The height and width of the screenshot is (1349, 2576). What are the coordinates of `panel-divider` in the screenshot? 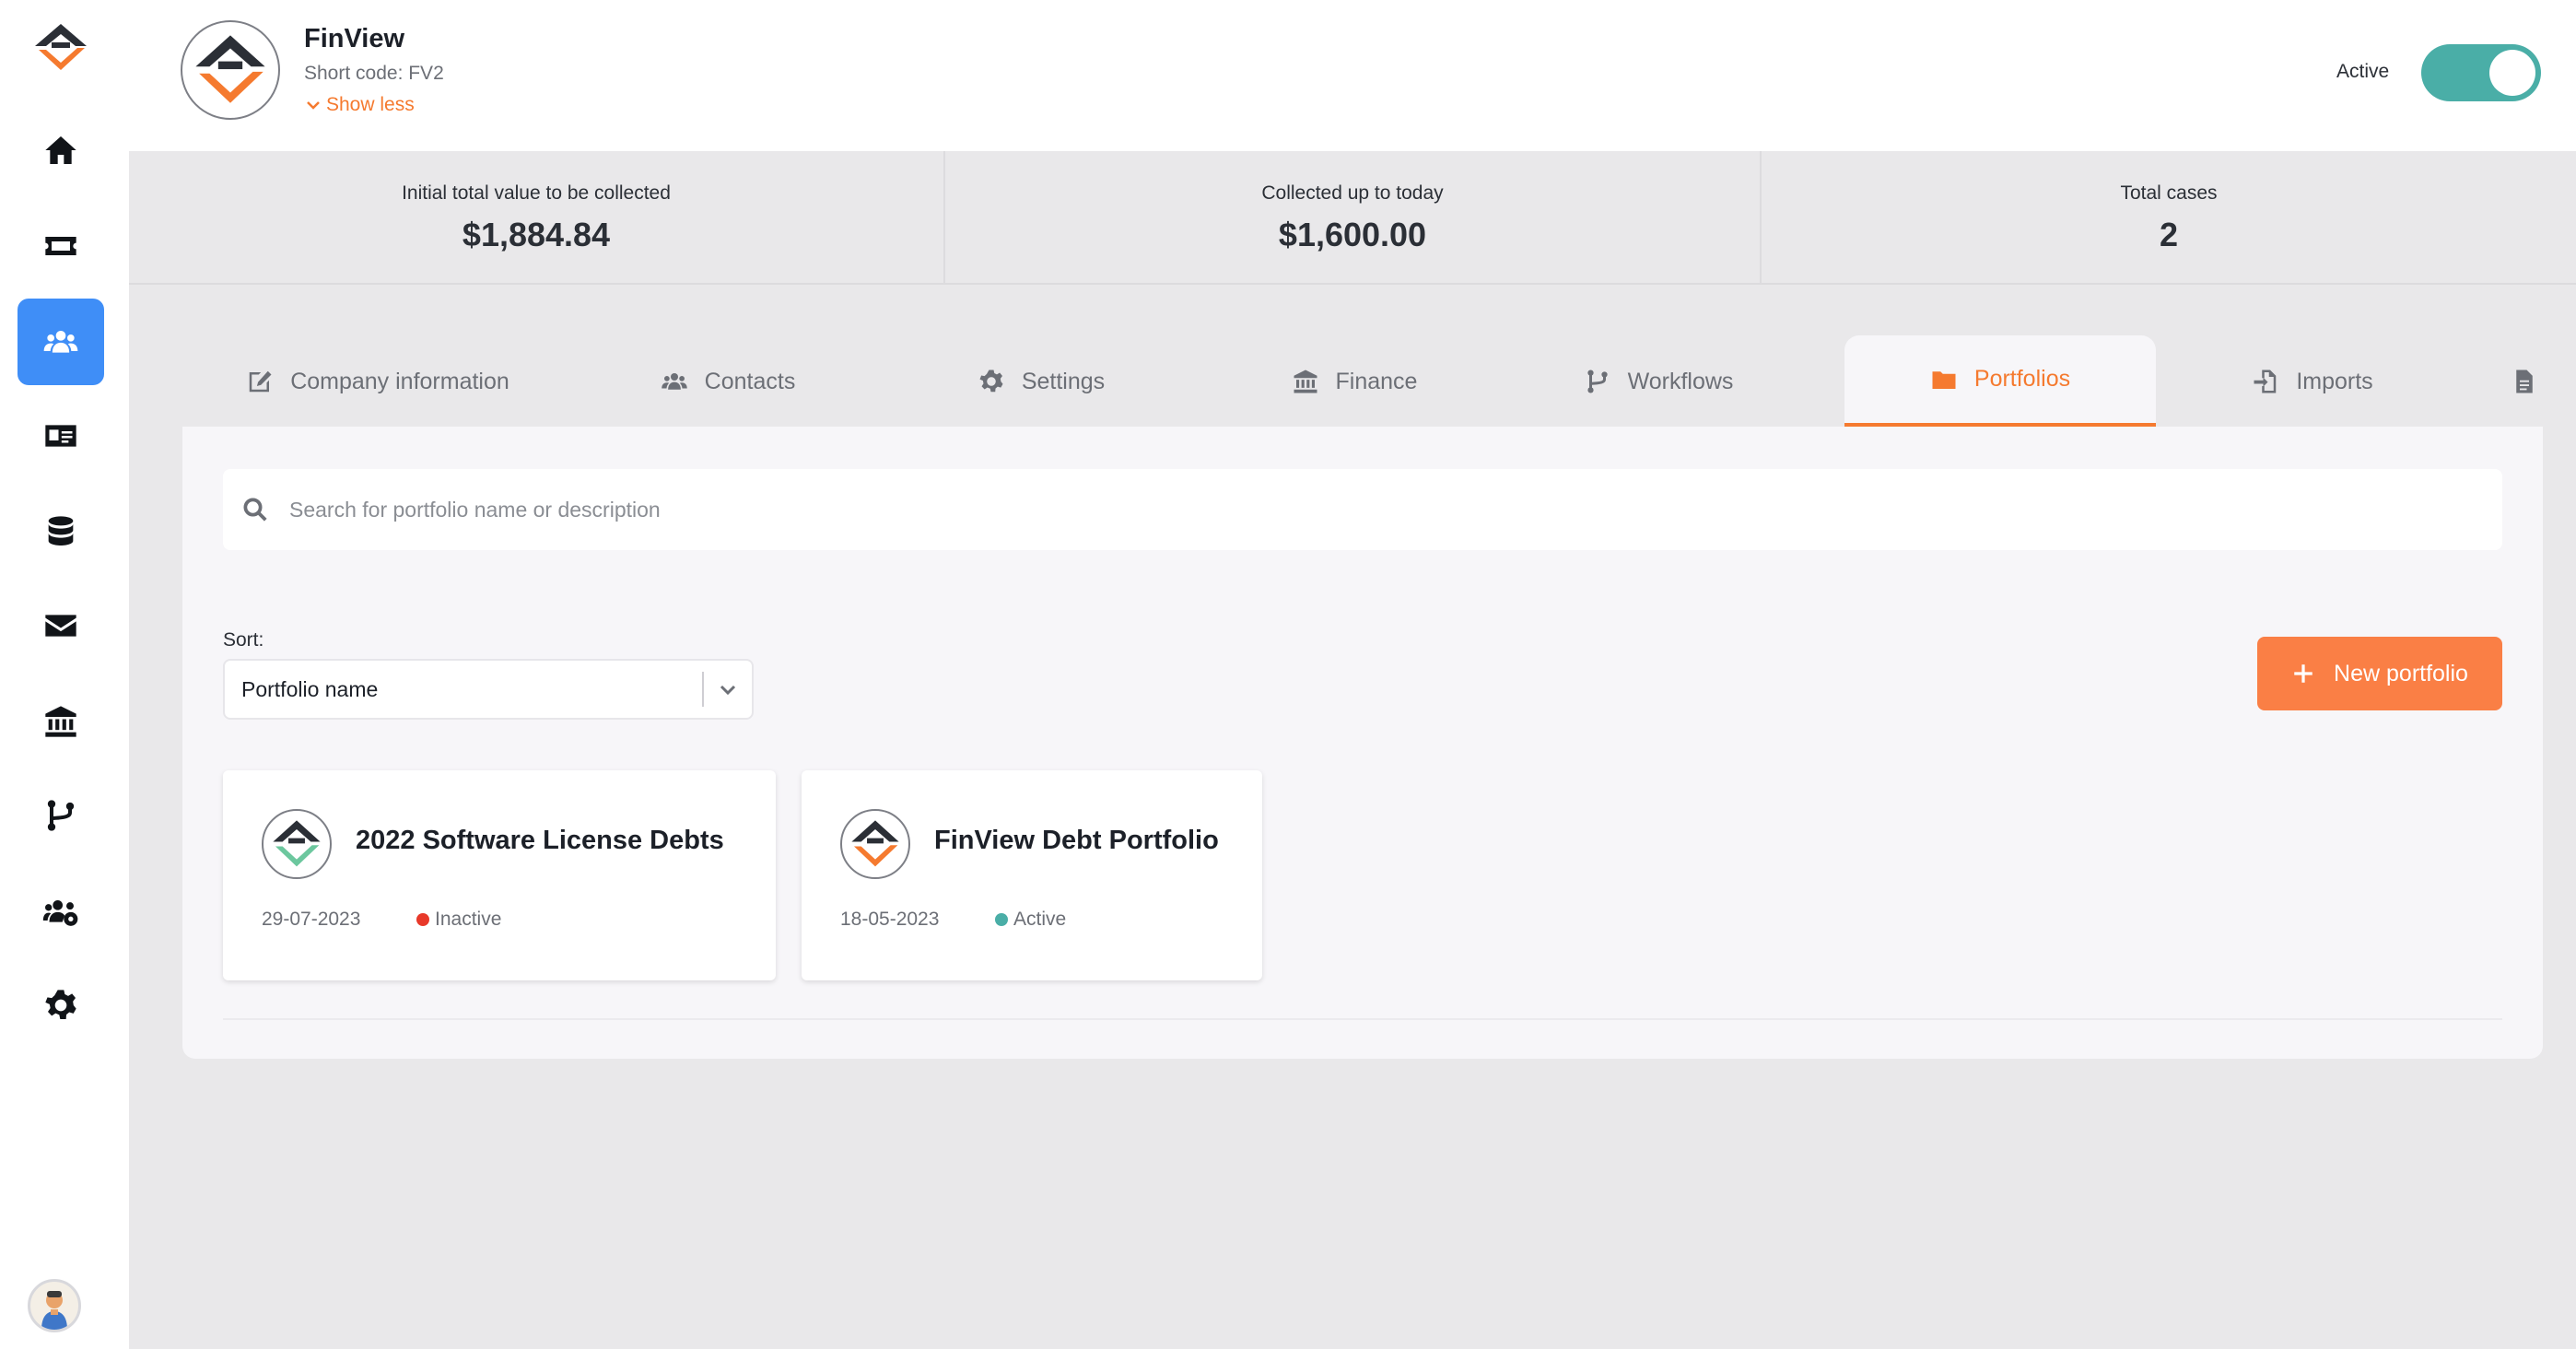 It's located at (1362, 1019).